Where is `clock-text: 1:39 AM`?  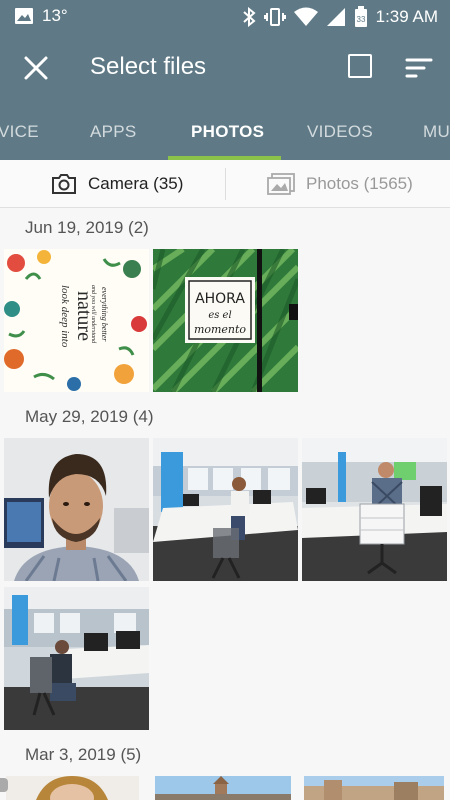 clock-text: 1:39 AM is located at coordinates (406, 16).